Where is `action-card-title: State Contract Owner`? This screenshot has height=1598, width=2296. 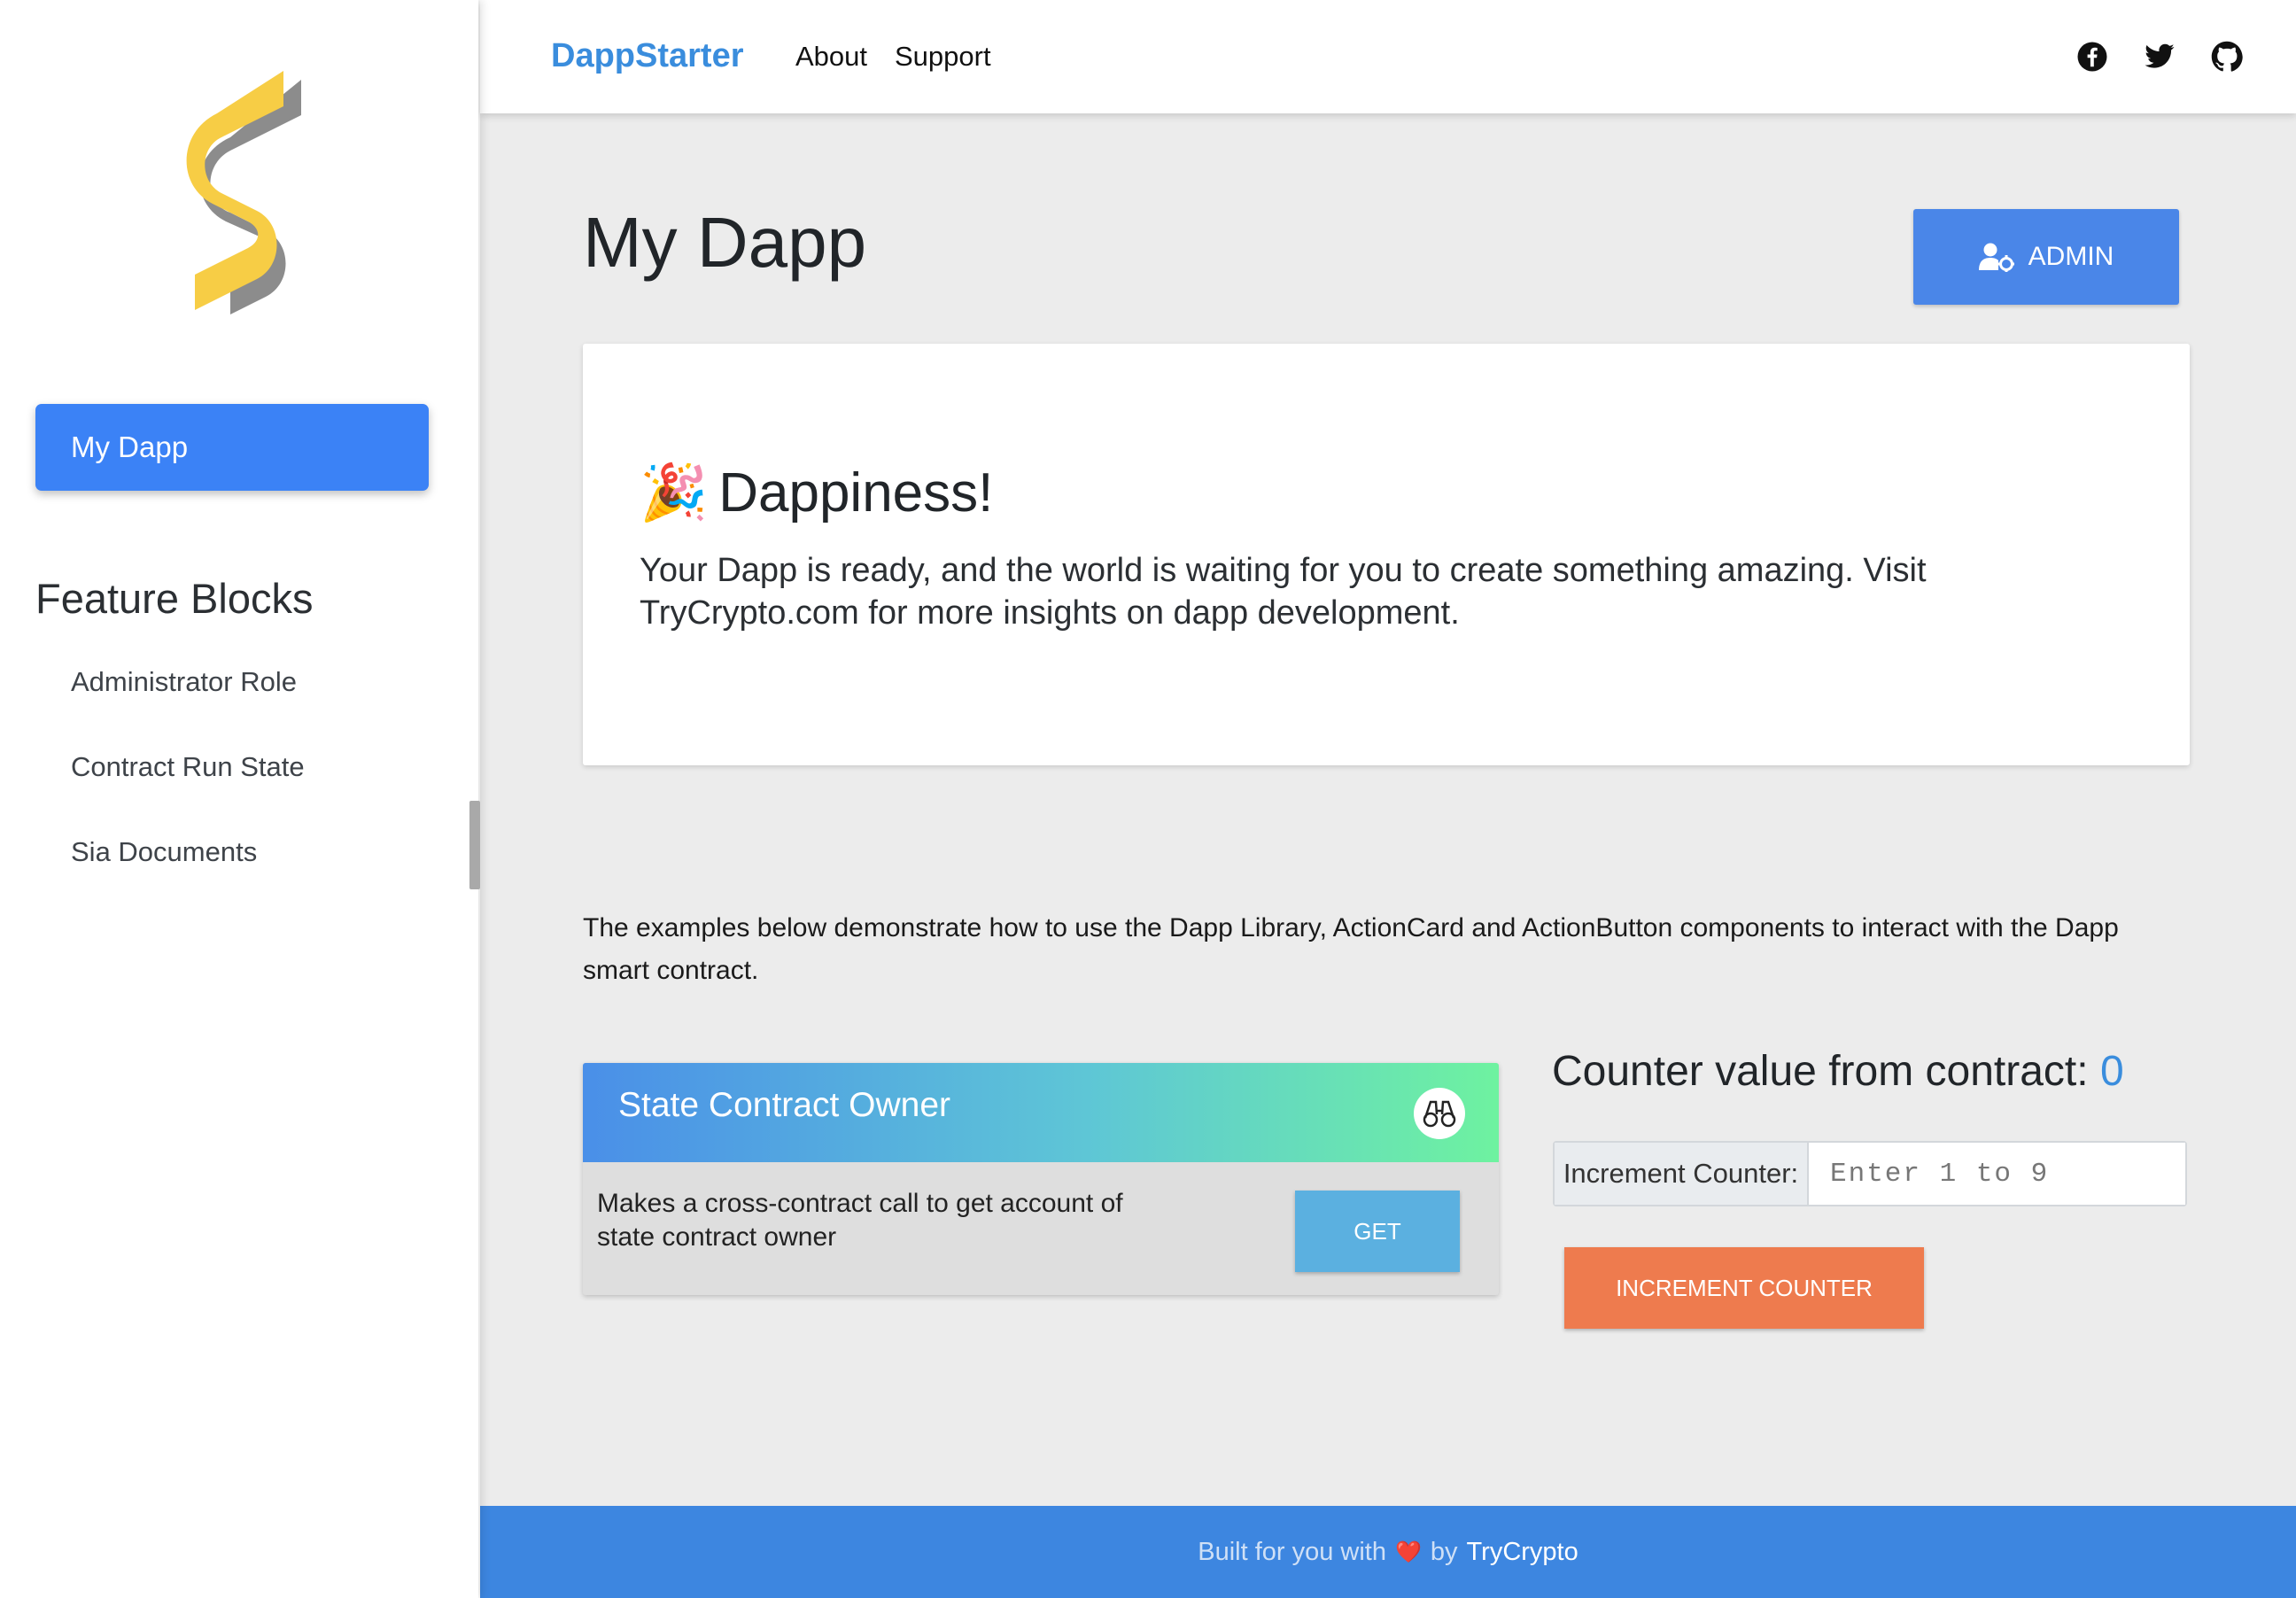
action-card-title: State Contract Owner is located at coordinates (784, 1105).